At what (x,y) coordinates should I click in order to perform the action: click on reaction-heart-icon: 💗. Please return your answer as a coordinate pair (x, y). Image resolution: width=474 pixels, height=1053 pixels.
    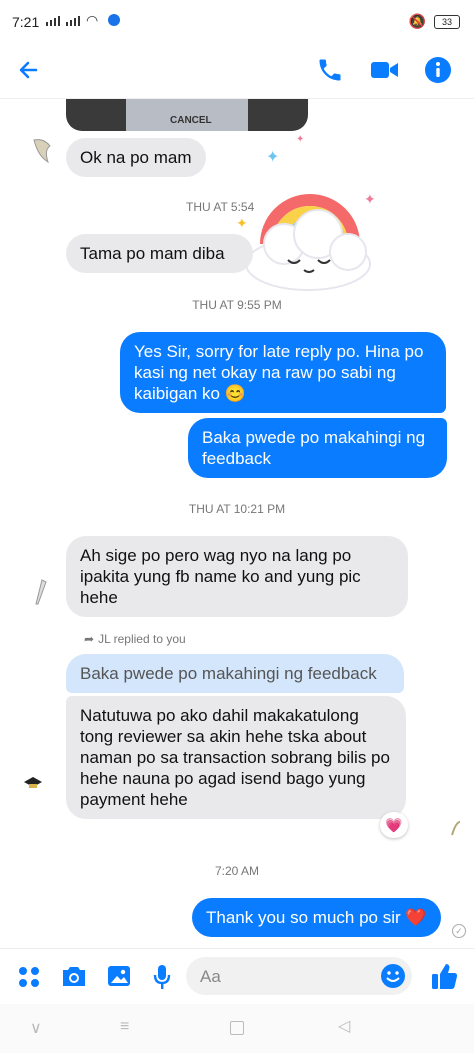
    Looking at the image, I should click on (394, 825).